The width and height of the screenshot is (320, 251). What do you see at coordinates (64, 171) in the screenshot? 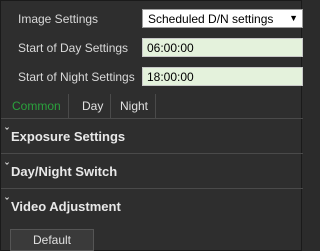
I see `section-title: Day/Night Switch` at bounding box center [64, 171].